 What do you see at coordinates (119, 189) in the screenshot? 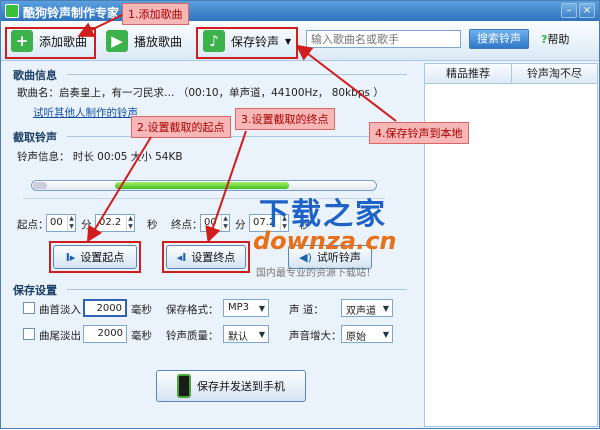
I see `arrow-step2` at bounding box center [119, 189].